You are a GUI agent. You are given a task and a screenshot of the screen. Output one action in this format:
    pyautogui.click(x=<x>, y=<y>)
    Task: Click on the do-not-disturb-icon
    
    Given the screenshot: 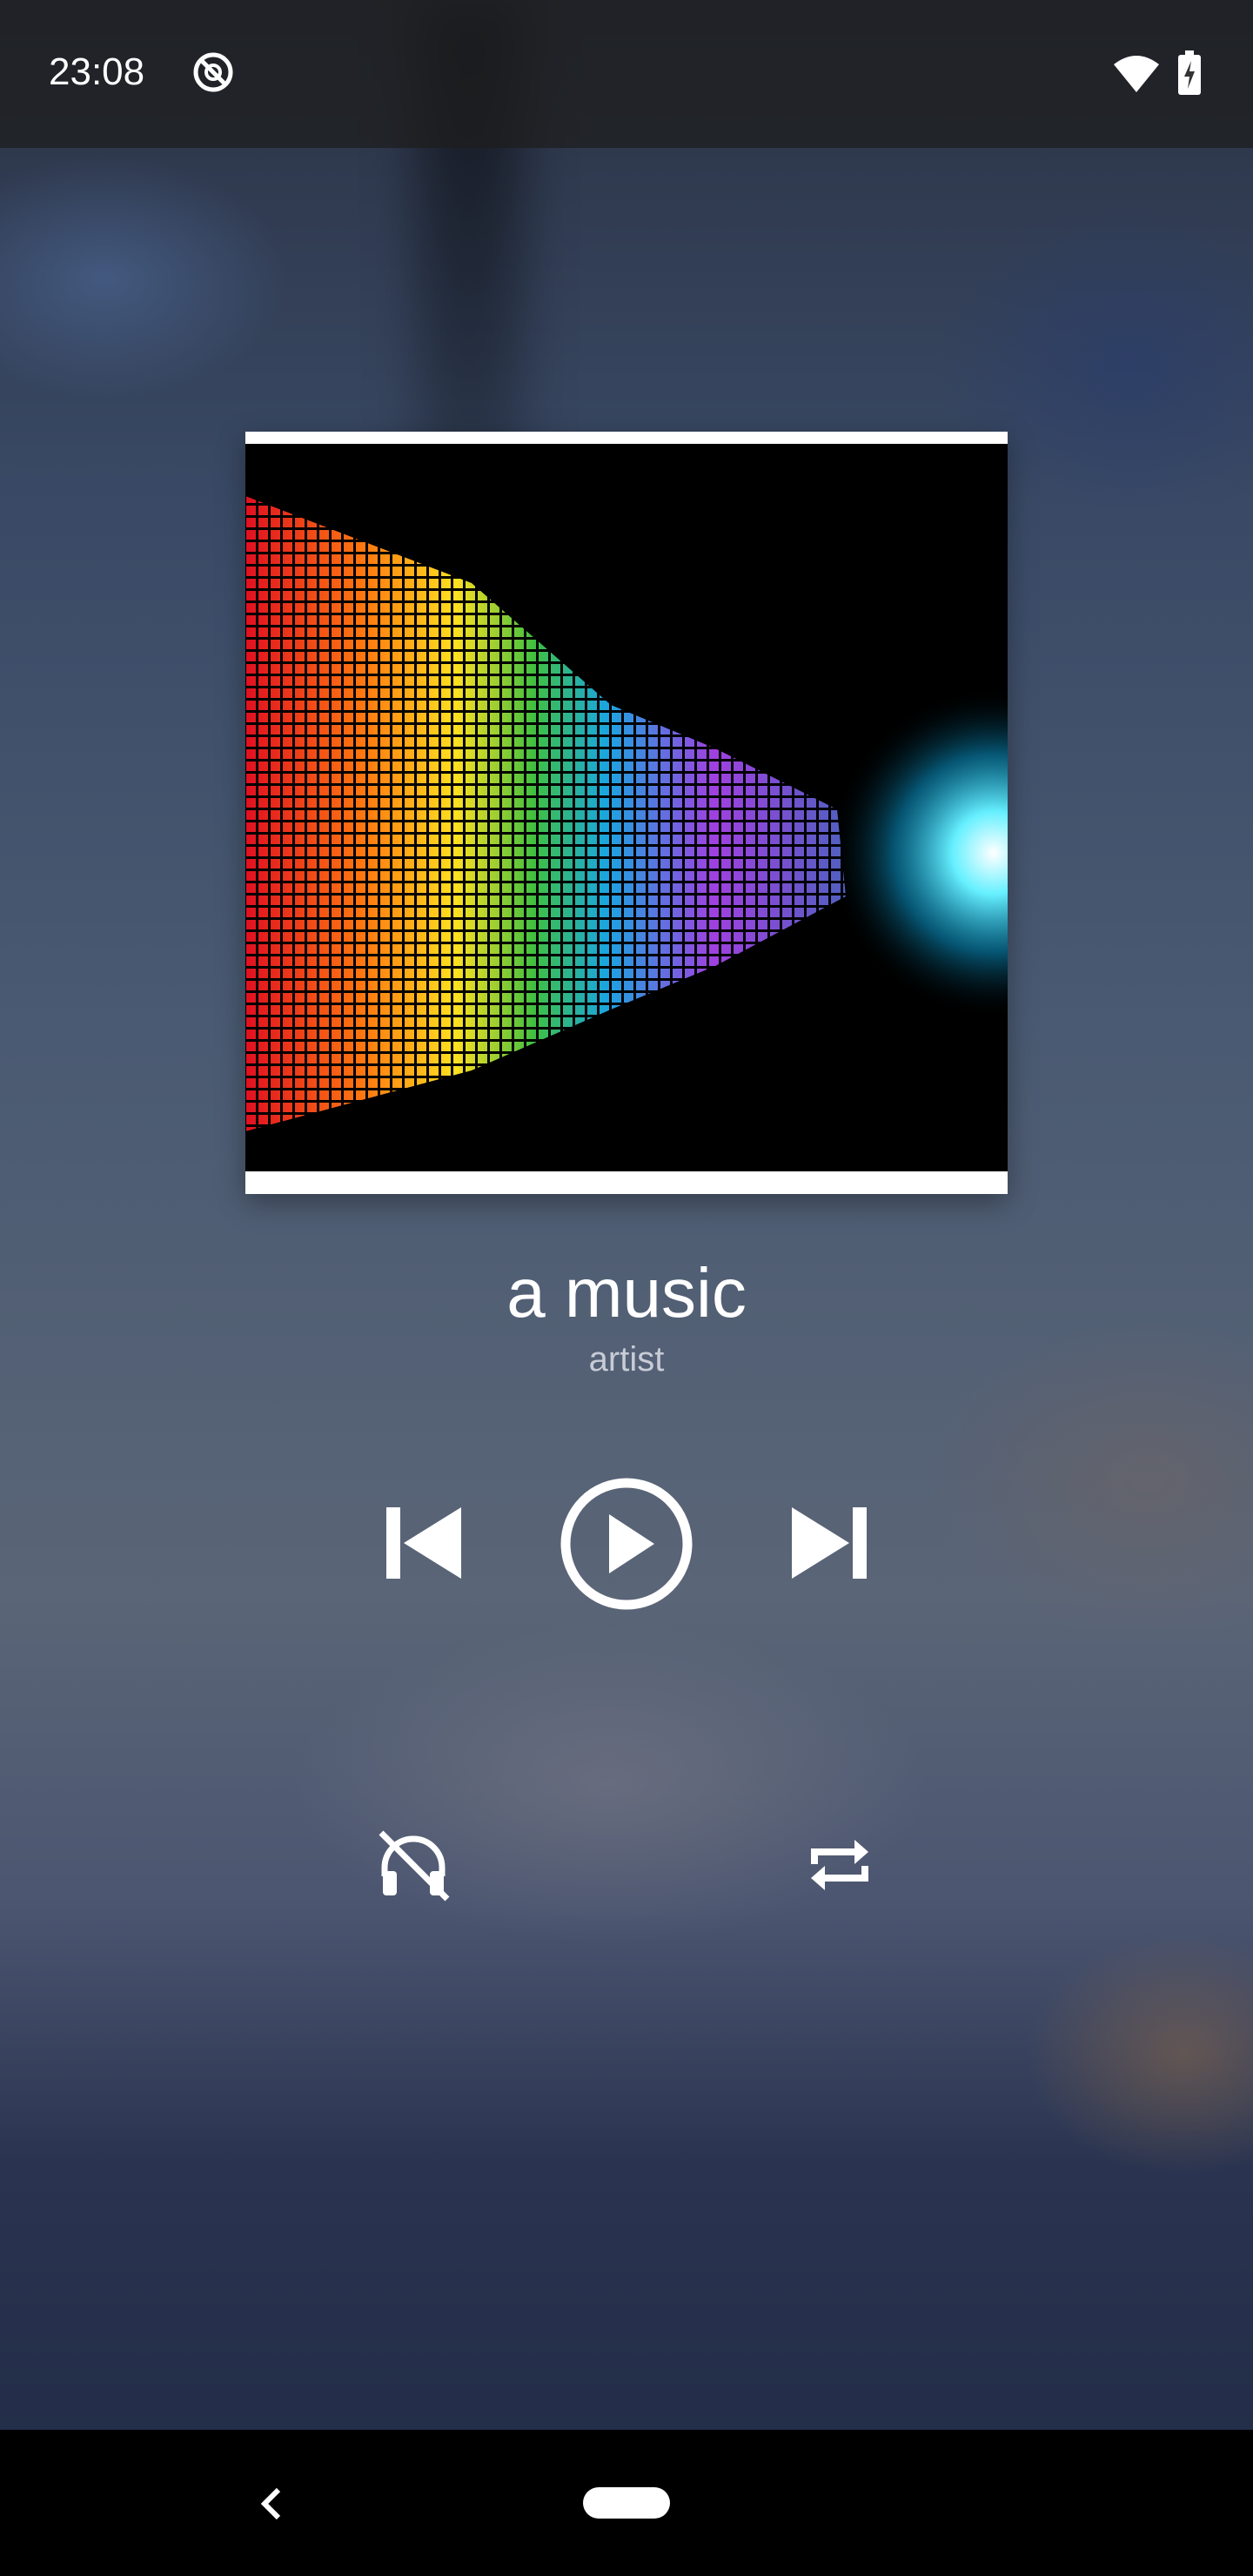 What is the action you would take?
    pyautogui.click(x=213, y=72)
    